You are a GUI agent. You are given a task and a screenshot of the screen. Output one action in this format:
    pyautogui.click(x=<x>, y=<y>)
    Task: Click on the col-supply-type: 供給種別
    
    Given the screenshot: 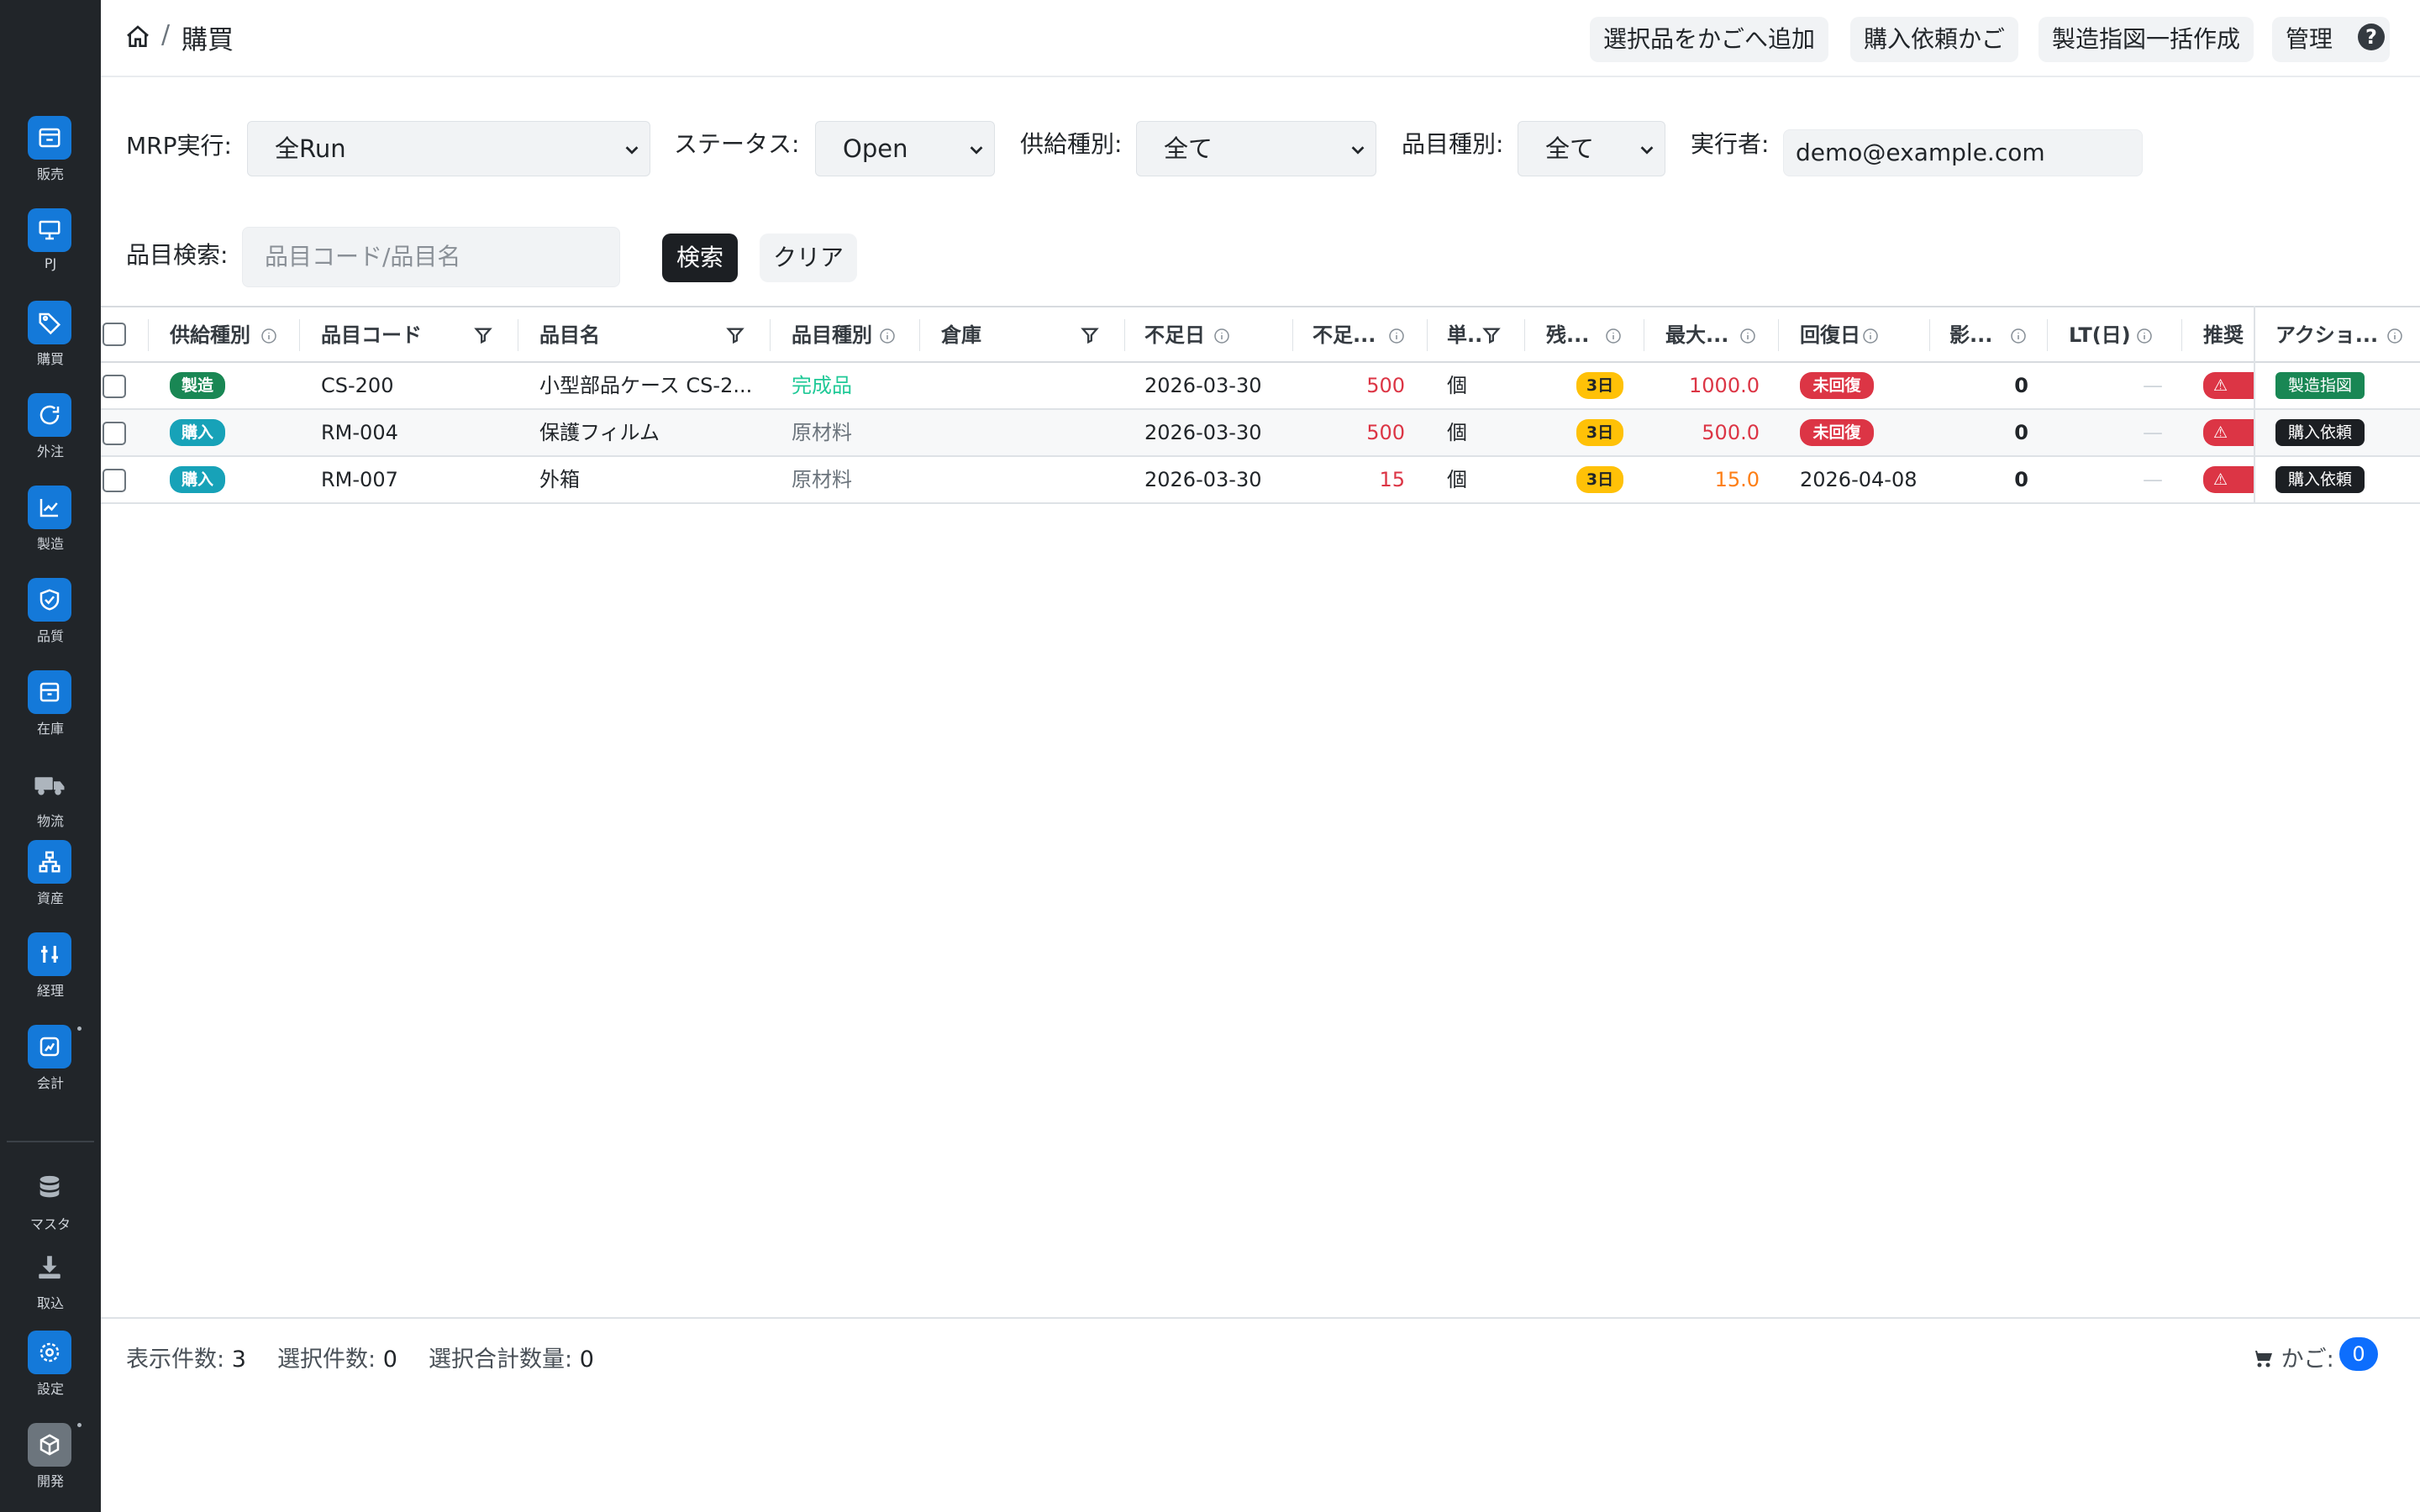 What is the action you would take?
    pyautogui.click(x=210, y=335)
    